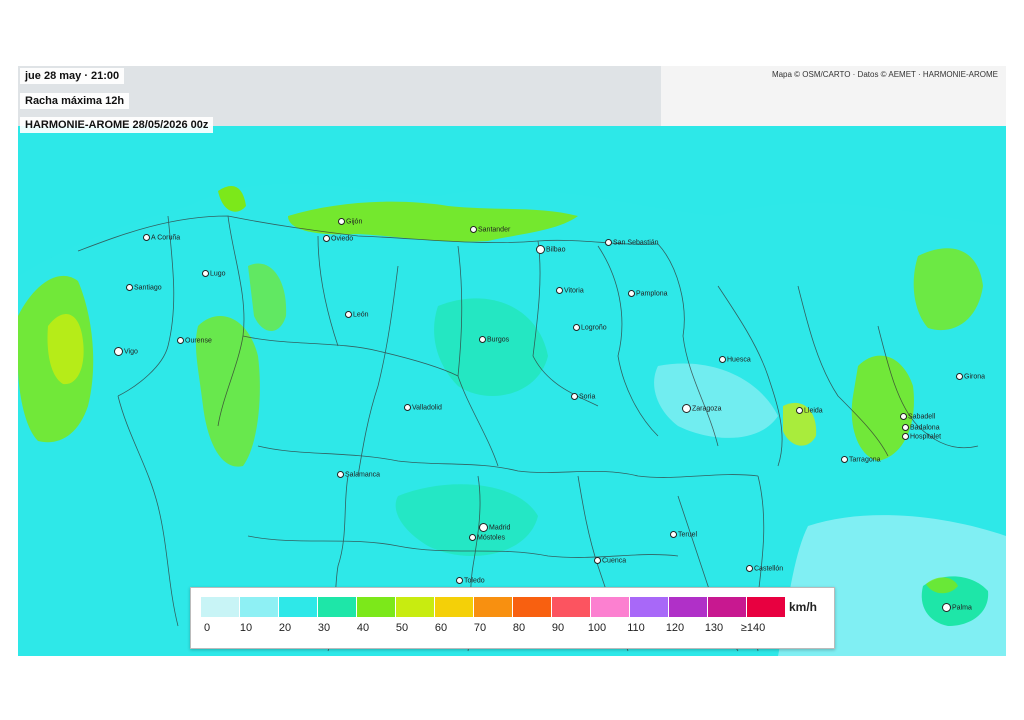  Describe the element at coordinates (636, 243) in the screenshot. I see `city-label: San Sebastián` at that location.